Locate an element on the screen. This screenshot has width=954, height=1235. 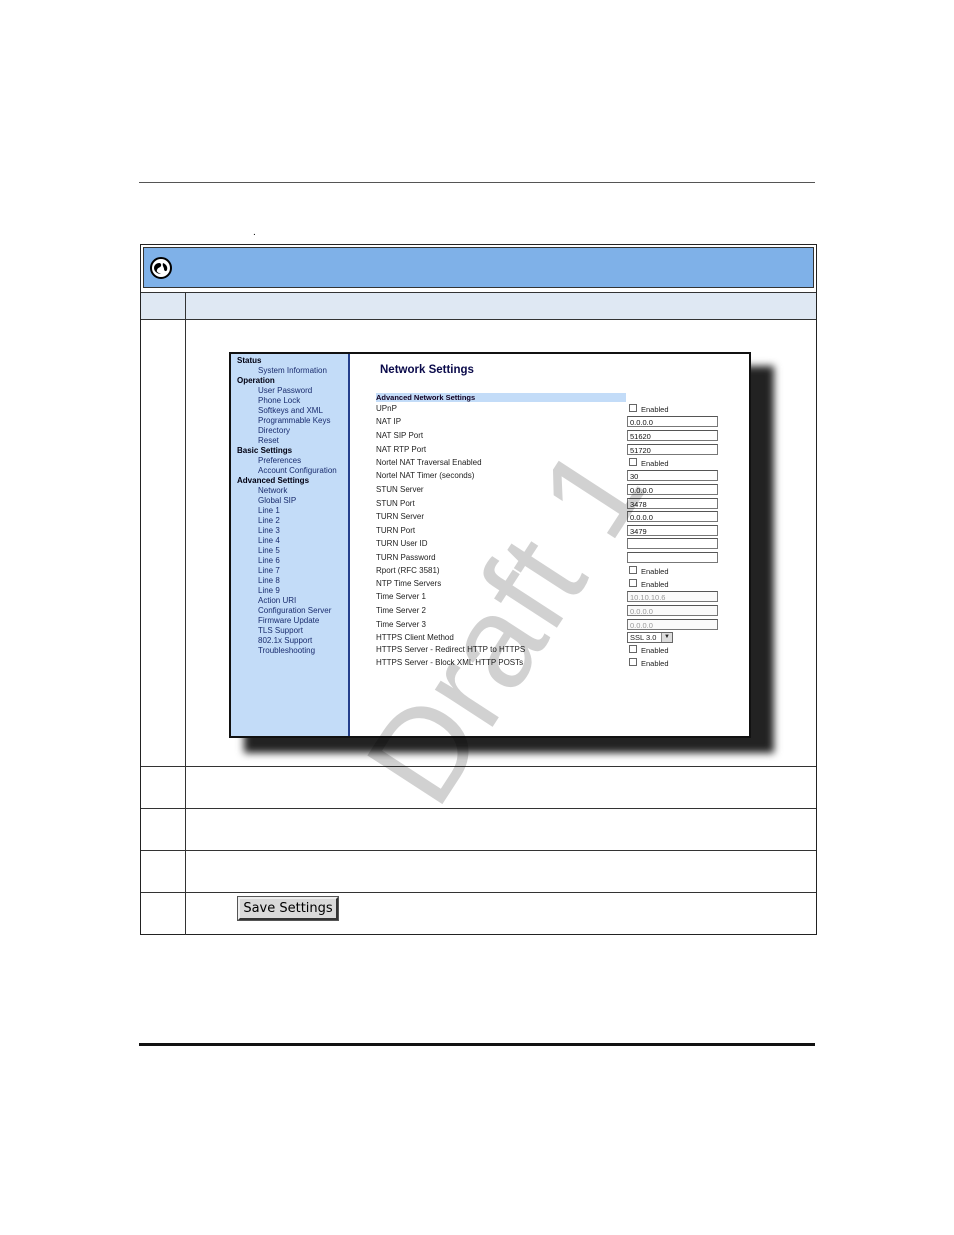
sidebar-nav-link: Directory is located at coordinates (289, 431).